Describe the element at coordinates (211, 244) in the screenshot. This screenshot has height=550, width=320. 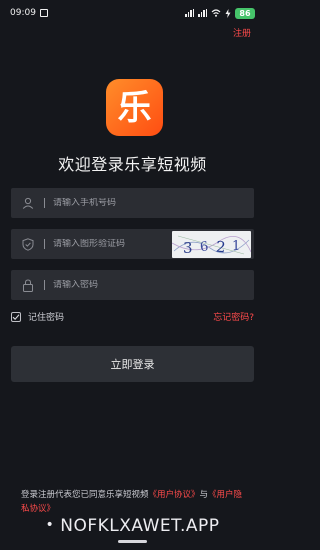
I see `captcha-image: 3 6 2 1` at that location.